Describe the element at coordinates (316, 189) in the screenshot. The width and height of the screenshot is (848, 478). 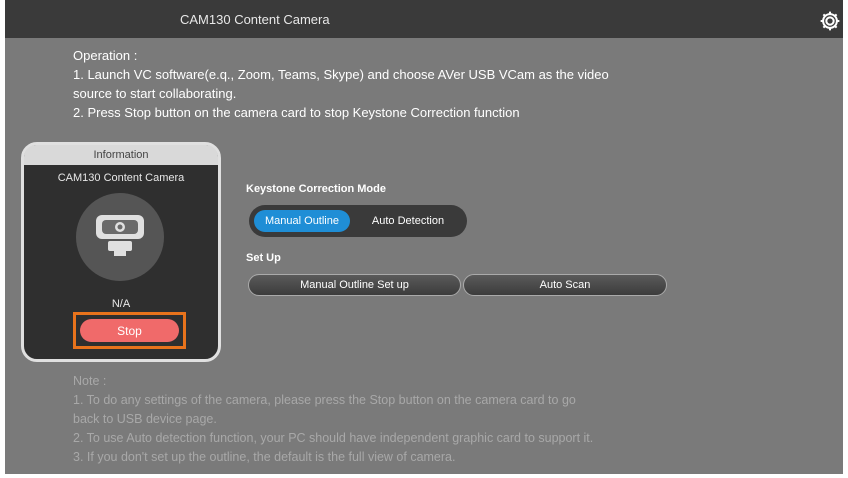
I see `keystone-mode-label: Keystone Correction Mode` at that location.